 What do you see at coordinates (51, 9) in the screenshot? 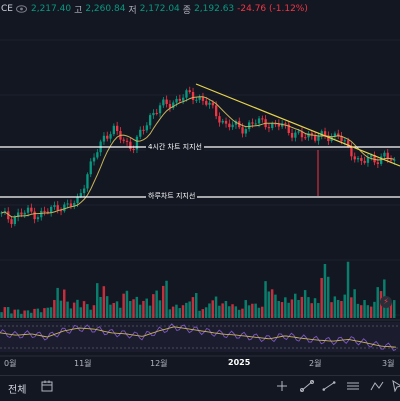
I see `open-value: 2,217.40` at bounding box center [51, 9].